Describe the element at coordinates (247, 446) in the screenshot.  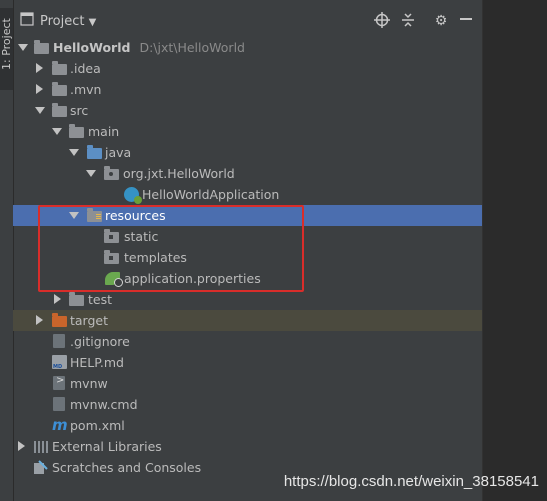
I see `tree-row-external-libraries: External Libraries` at that location.